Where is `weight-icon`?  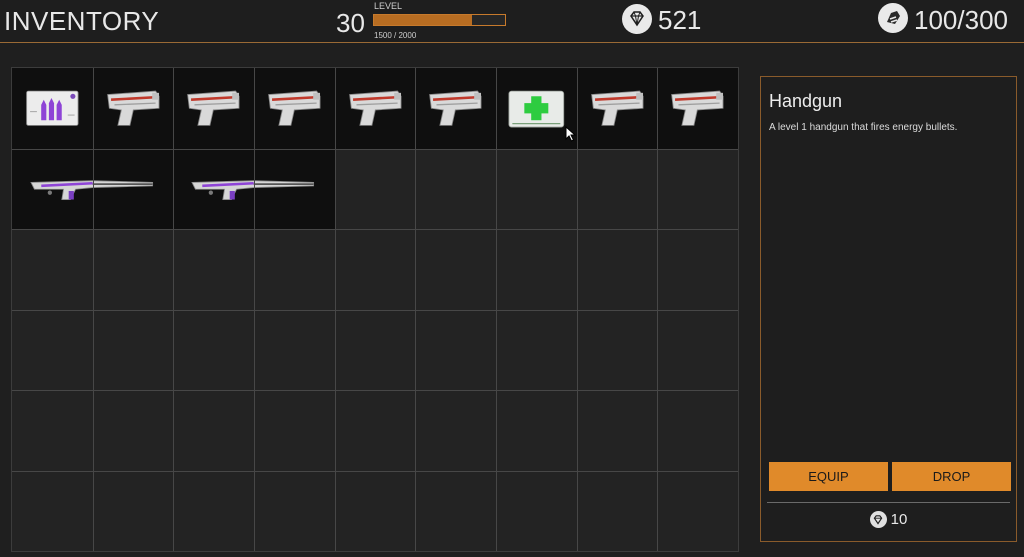 weight-icon is located at coordinates (893, 18).